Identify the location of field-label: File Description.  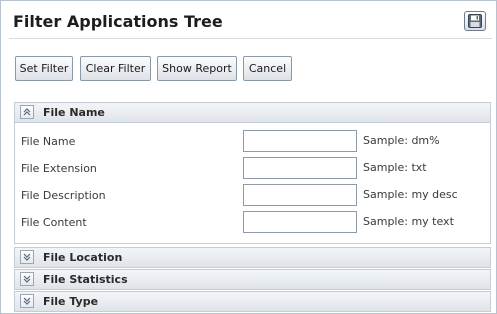
(63, 195).